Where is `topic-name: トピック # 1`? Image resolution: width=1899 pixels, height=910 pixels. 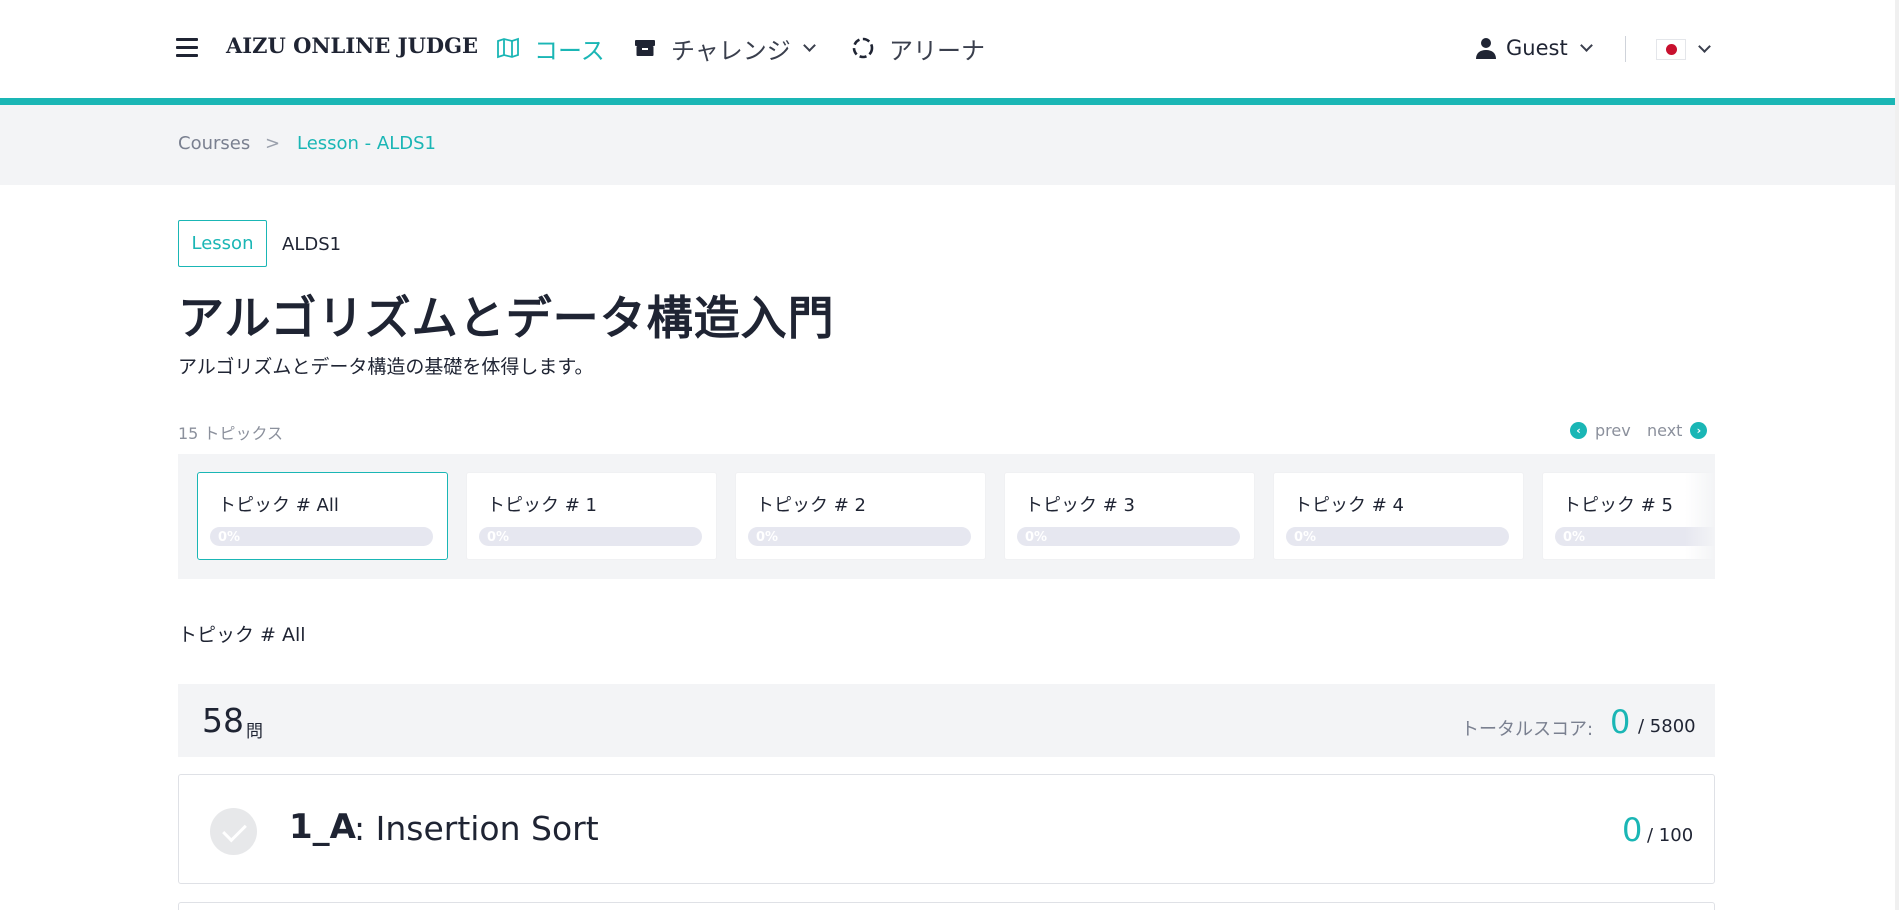 topic-name: トピック # 1 is located at coordinates (542, 505).